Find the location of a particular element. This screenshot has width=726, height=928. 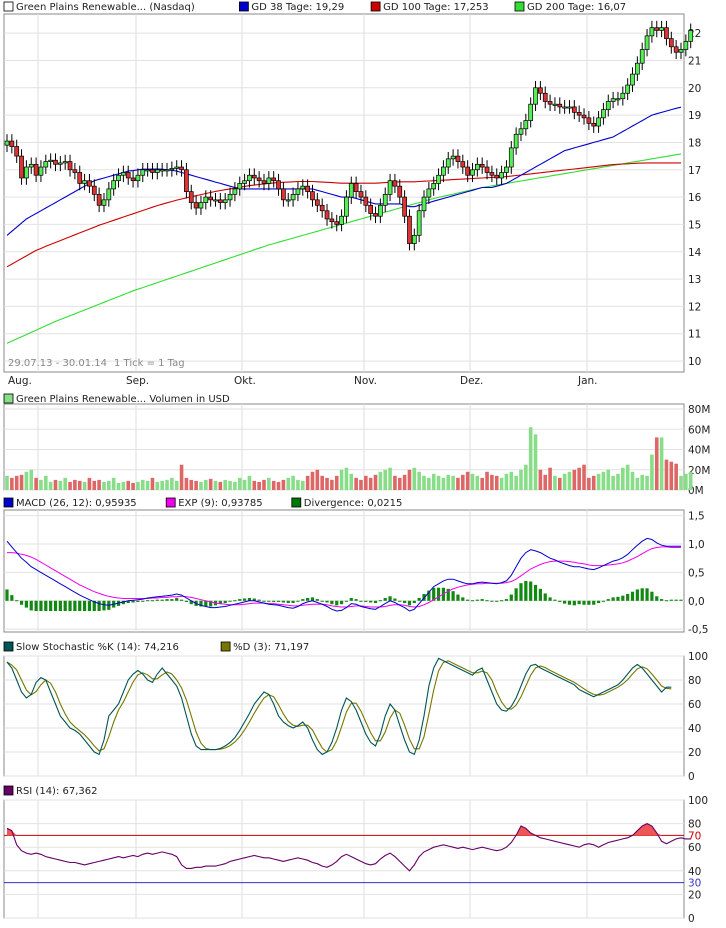

price-ytick-5: 15 is located at coordinates (694, 225).